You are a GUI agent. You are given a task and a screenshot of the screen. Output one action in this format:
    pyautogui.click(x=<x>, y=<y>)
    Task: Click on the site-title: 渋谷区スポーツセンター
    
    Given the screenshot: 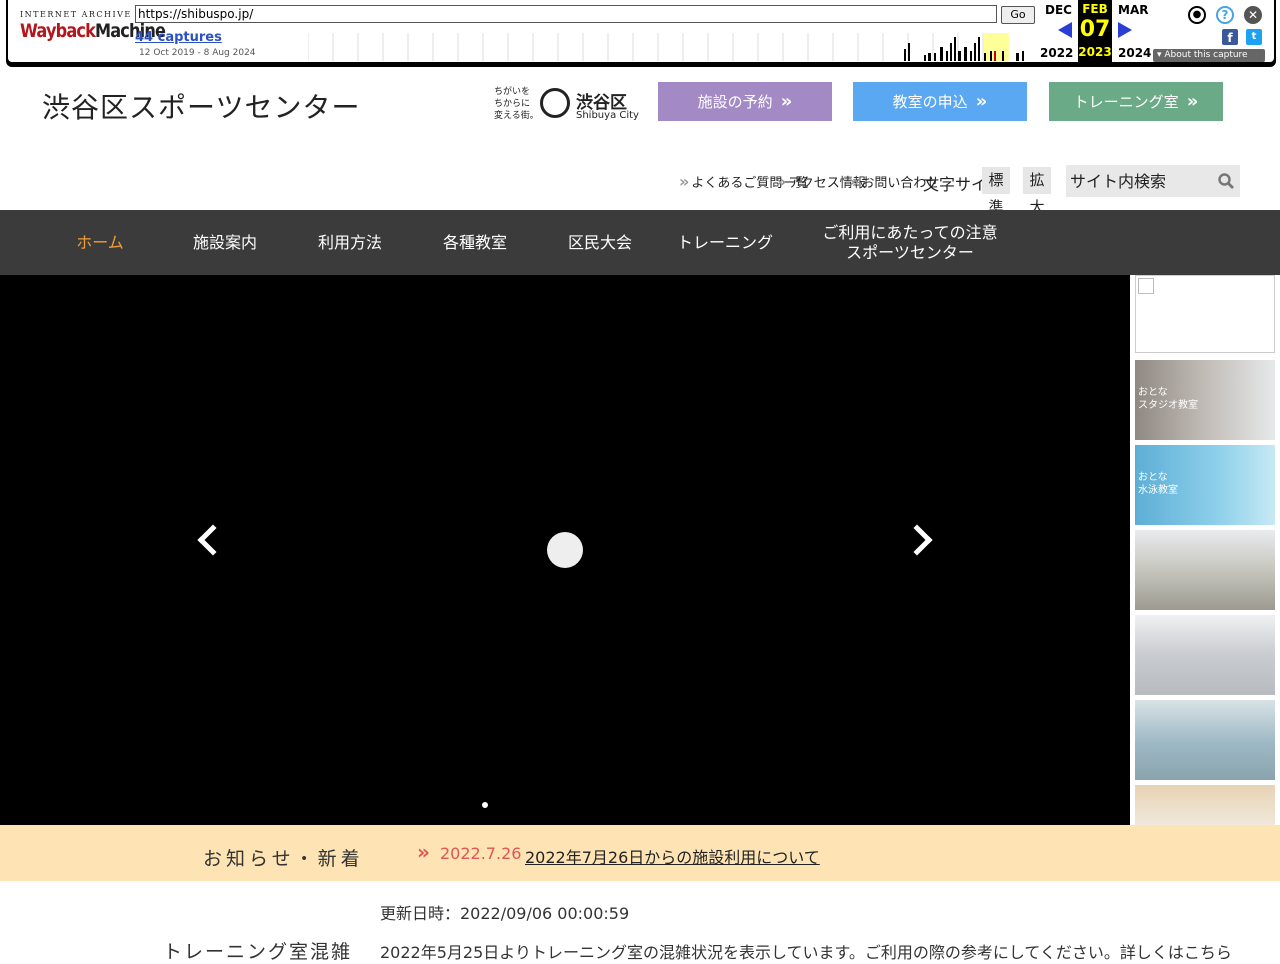 What is the action you would take?
    pyautogui.click(x=201, y=106)
    